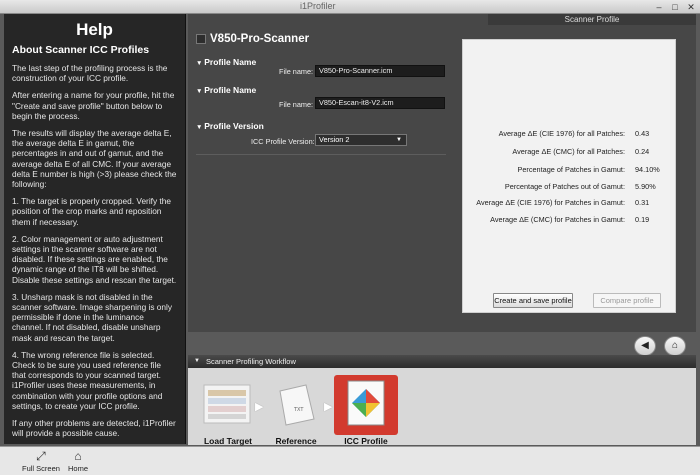  What do you see at coordinates (642, 133) in the screenshot?
I see `result-value: 0.43` at bounding box center [642, 133].